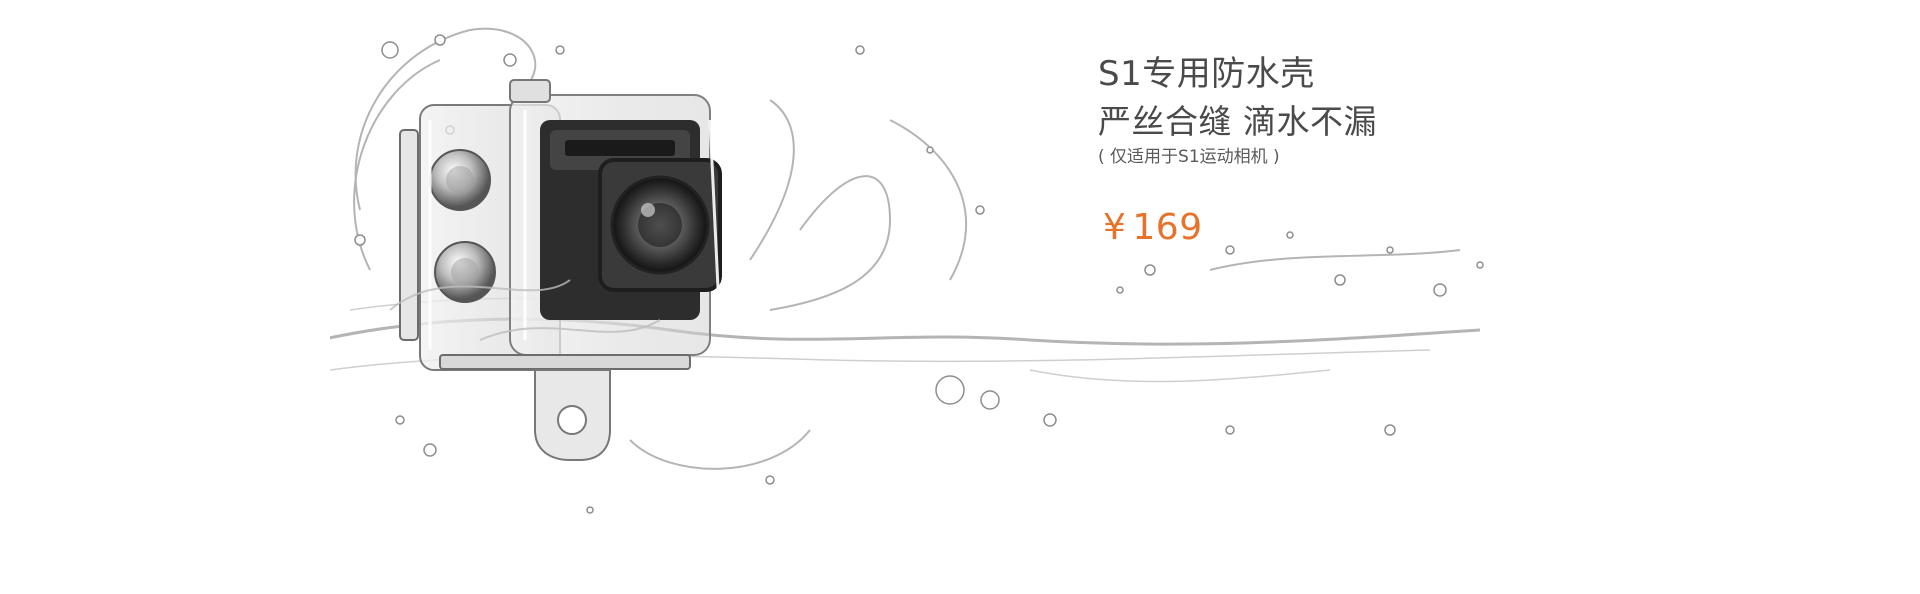 The width and height of the screenshot is (1920, 594). I want to click on currency-symbol: ¥, so click(1115, 227).